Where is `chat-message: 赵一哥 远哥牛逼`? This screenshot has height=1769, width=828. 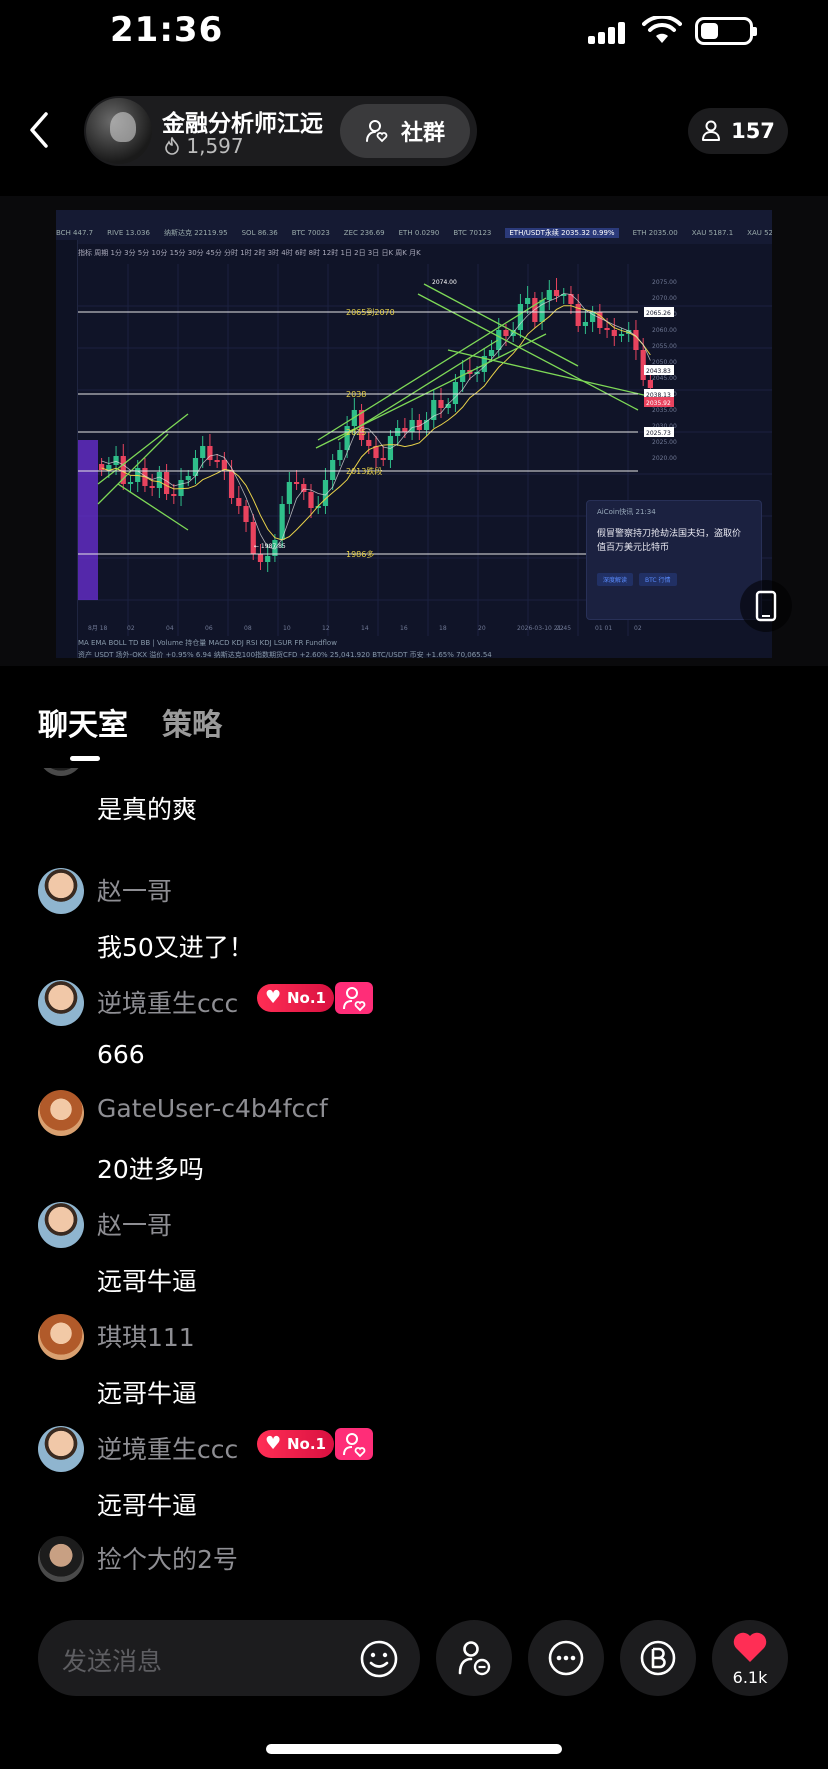
chat-message: 赵一哥 远哥牛逼 is located at coordinates (428, 1252).